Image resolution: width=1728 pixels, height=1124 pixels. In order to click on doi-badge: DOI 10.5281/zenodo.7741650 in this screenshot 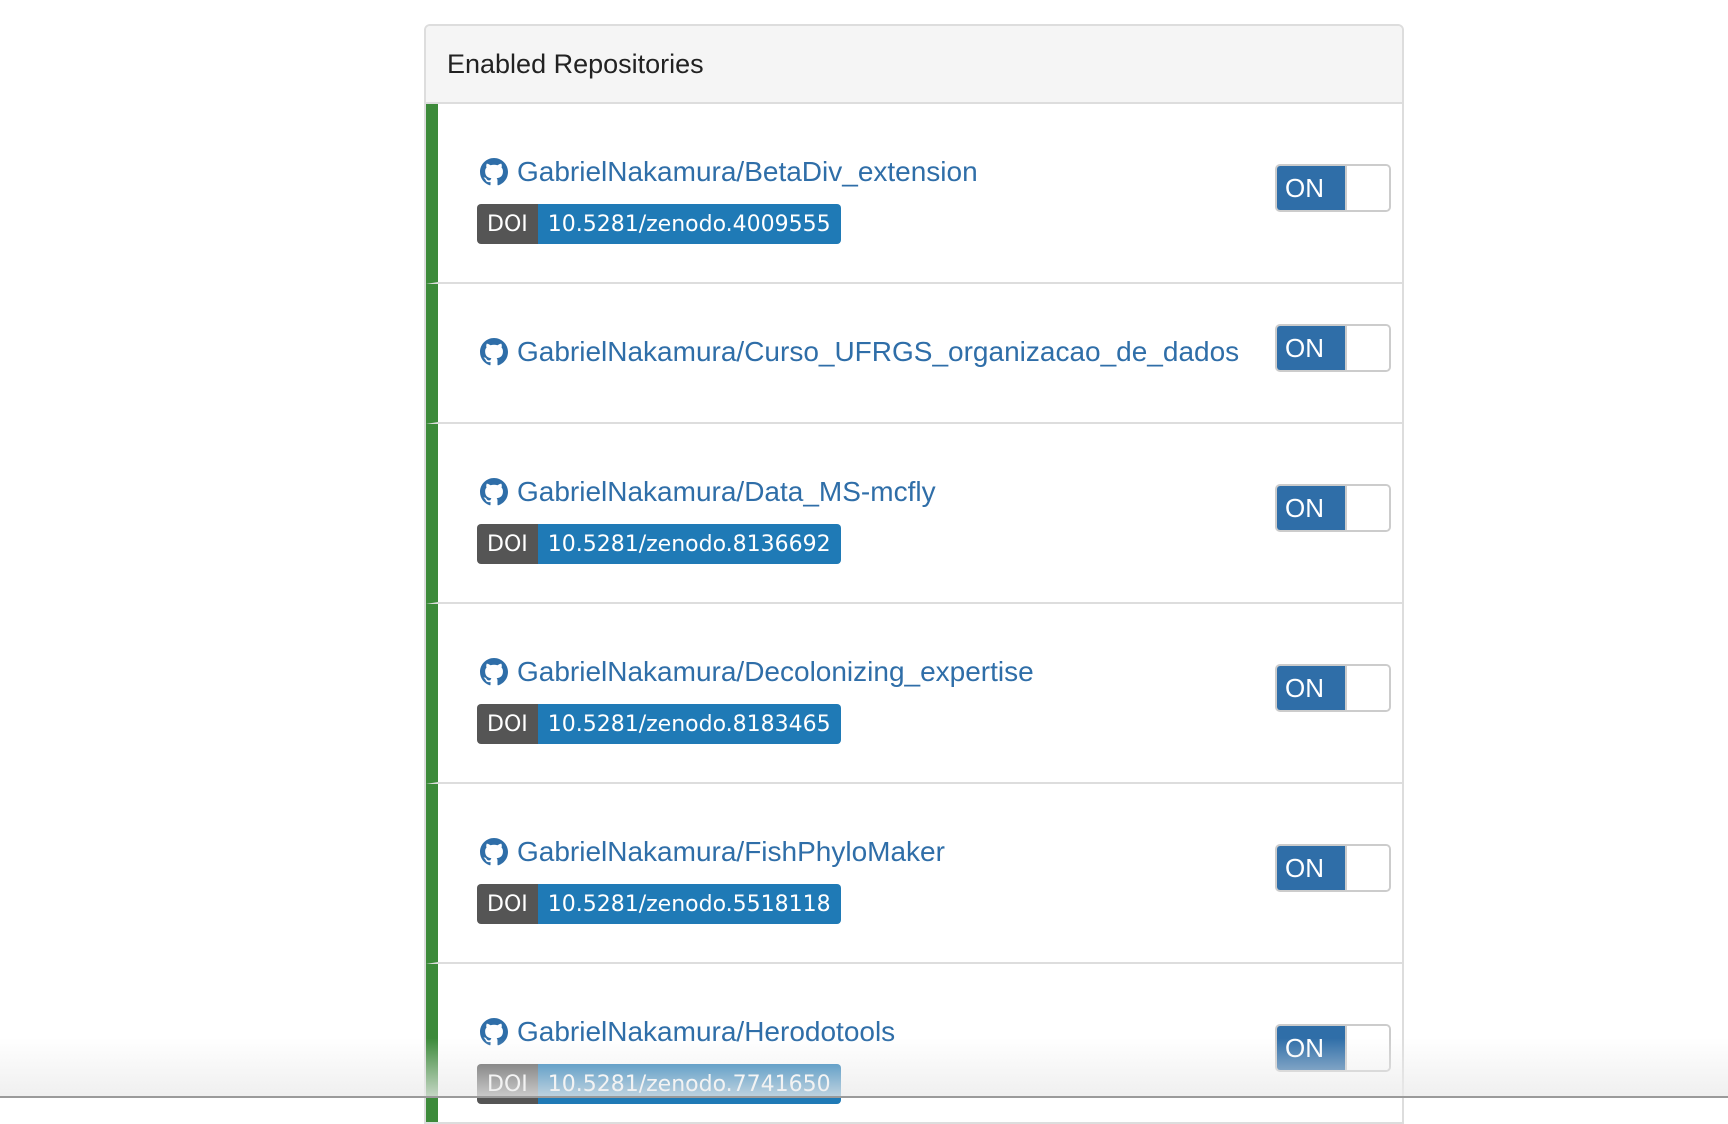, I will do `click(659, 1084)`.